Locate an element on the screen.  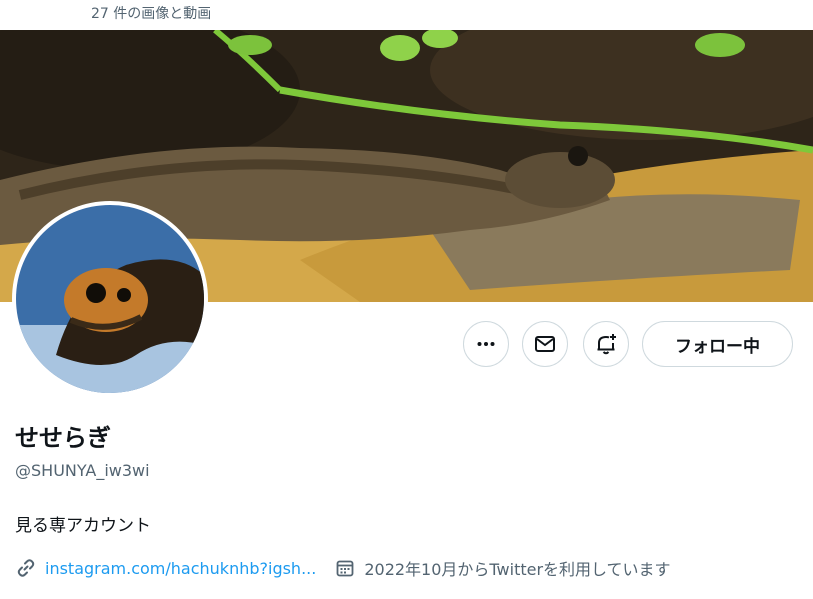
message-button is located at coordinates (545, 344).